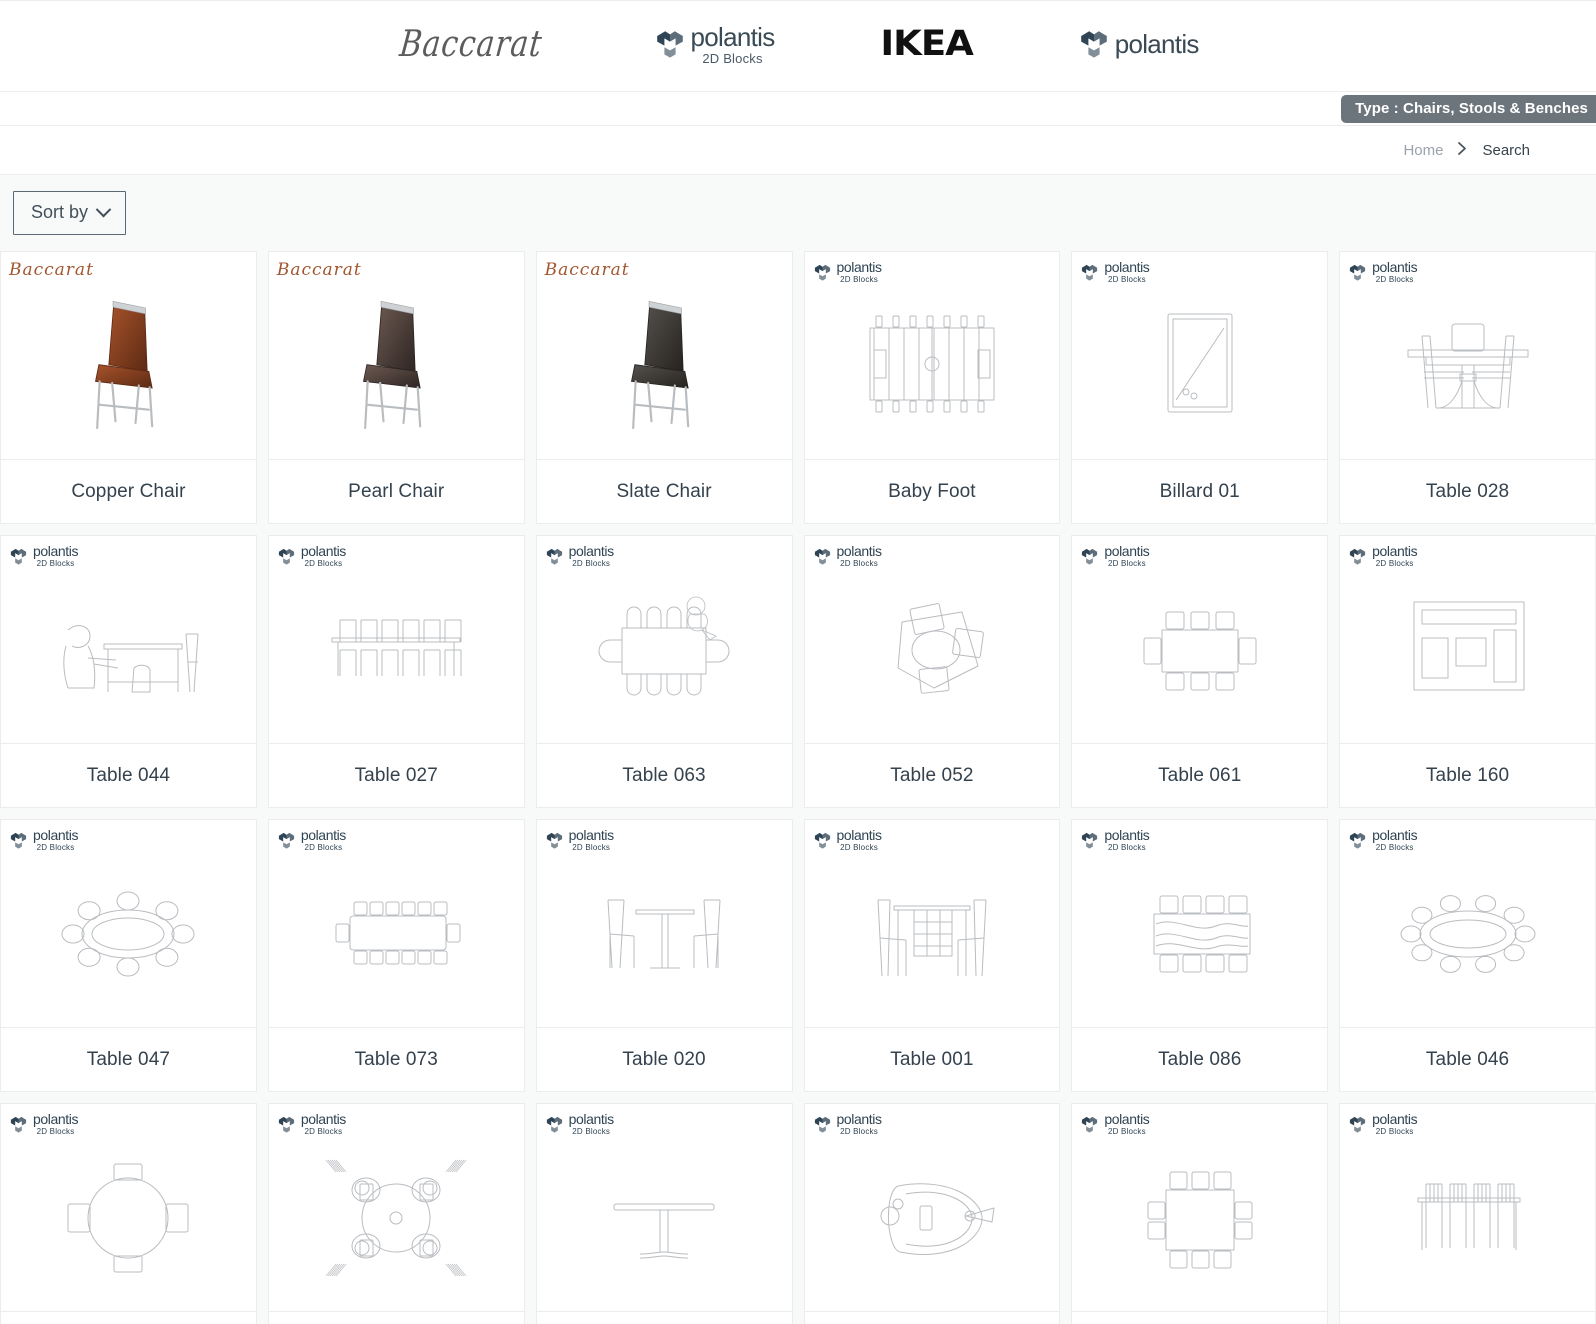 This screenshot has width=1596, height=1324. I want to click on ikea-wordmark: IKEA, so click(926, 44).